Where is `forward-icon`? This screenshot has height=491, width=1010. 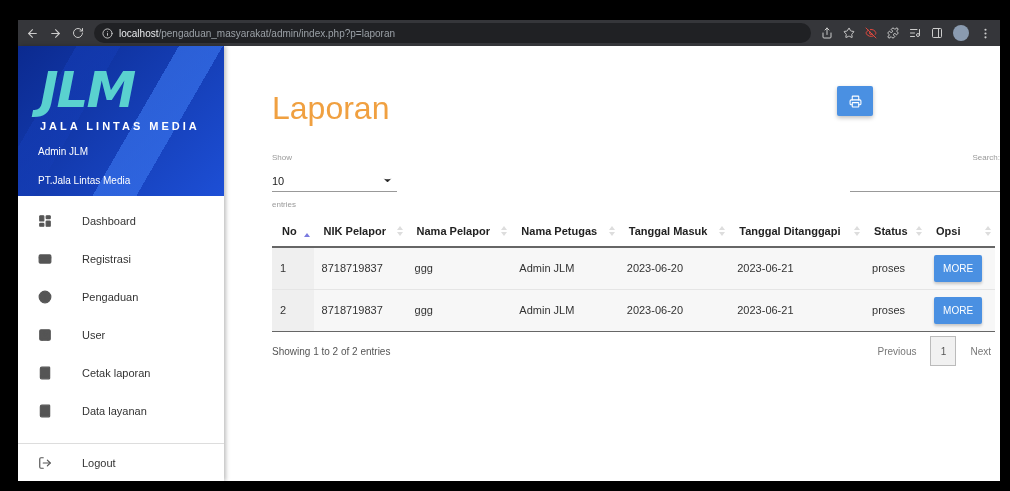
forward-icon is located at coordinates (55, 33).